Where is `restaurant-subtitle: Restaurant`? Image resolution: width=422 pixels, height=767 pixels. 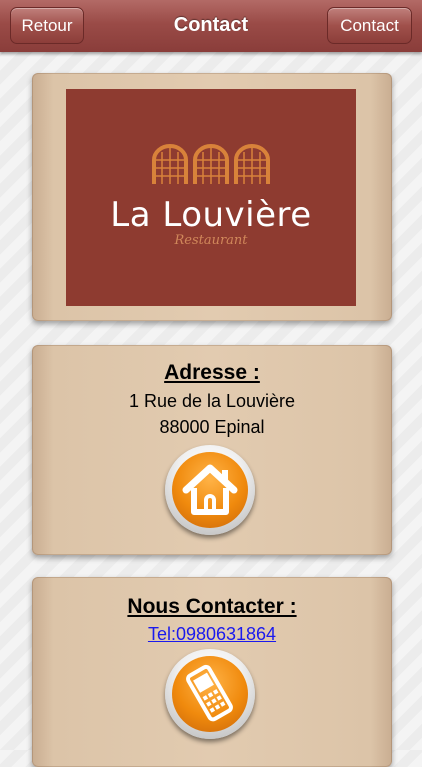 restaurant-subtitle: Restaurant is located at coordinates (211, 240).